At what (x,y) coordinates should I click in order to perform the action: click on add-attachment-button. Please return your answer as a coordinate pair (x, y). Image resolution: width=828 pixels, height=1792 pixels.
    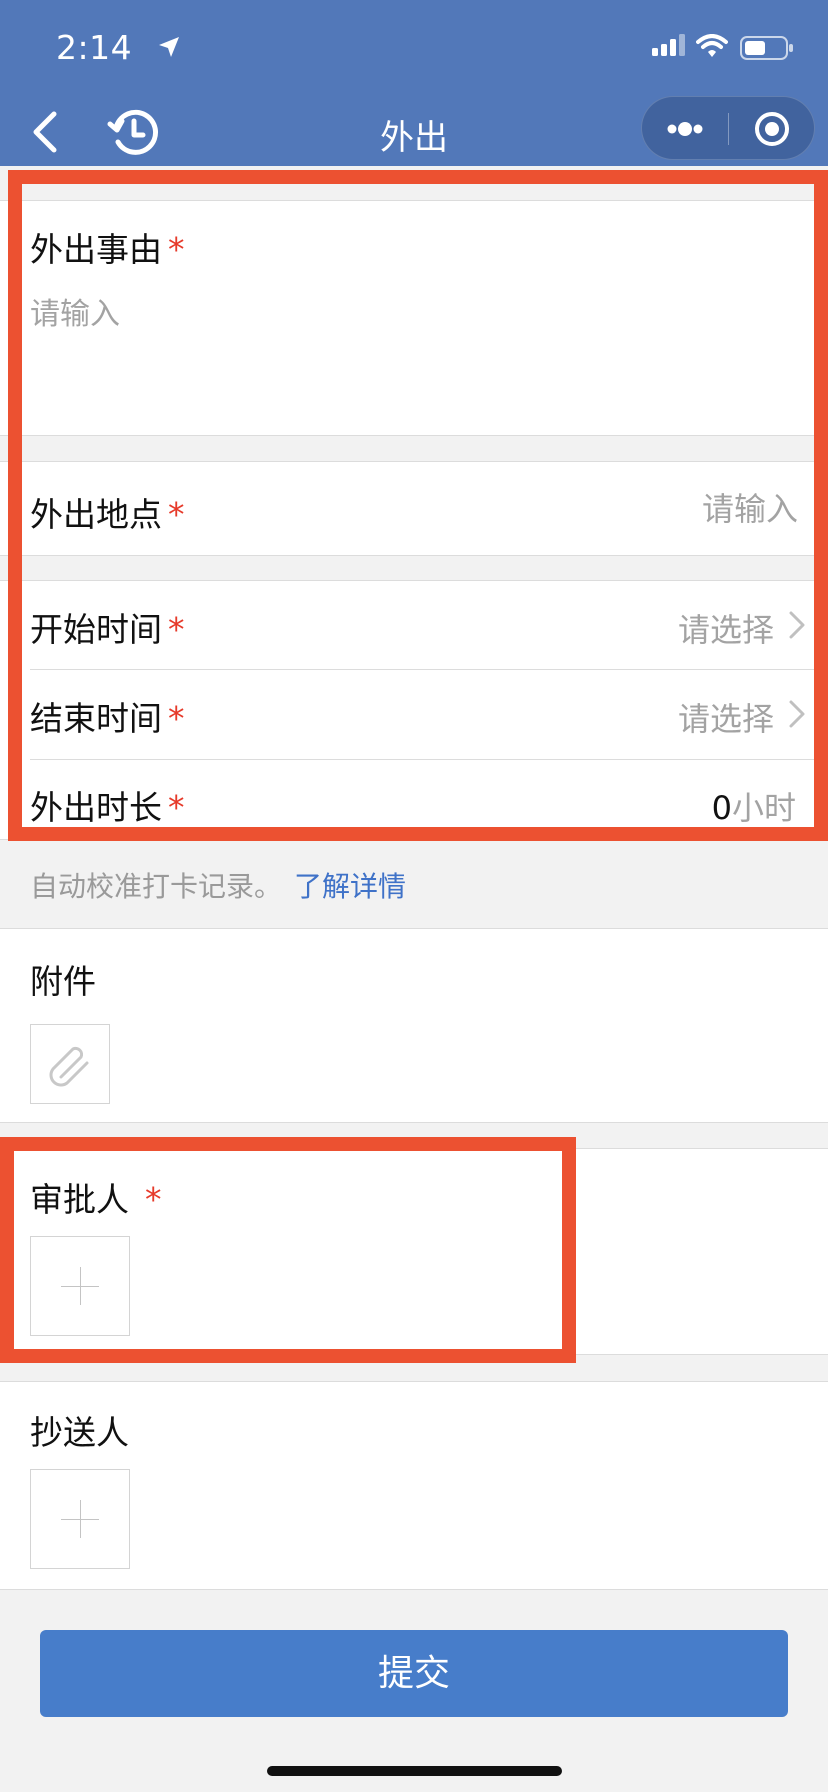
    Looking at the image, I should click on (70, 1064).